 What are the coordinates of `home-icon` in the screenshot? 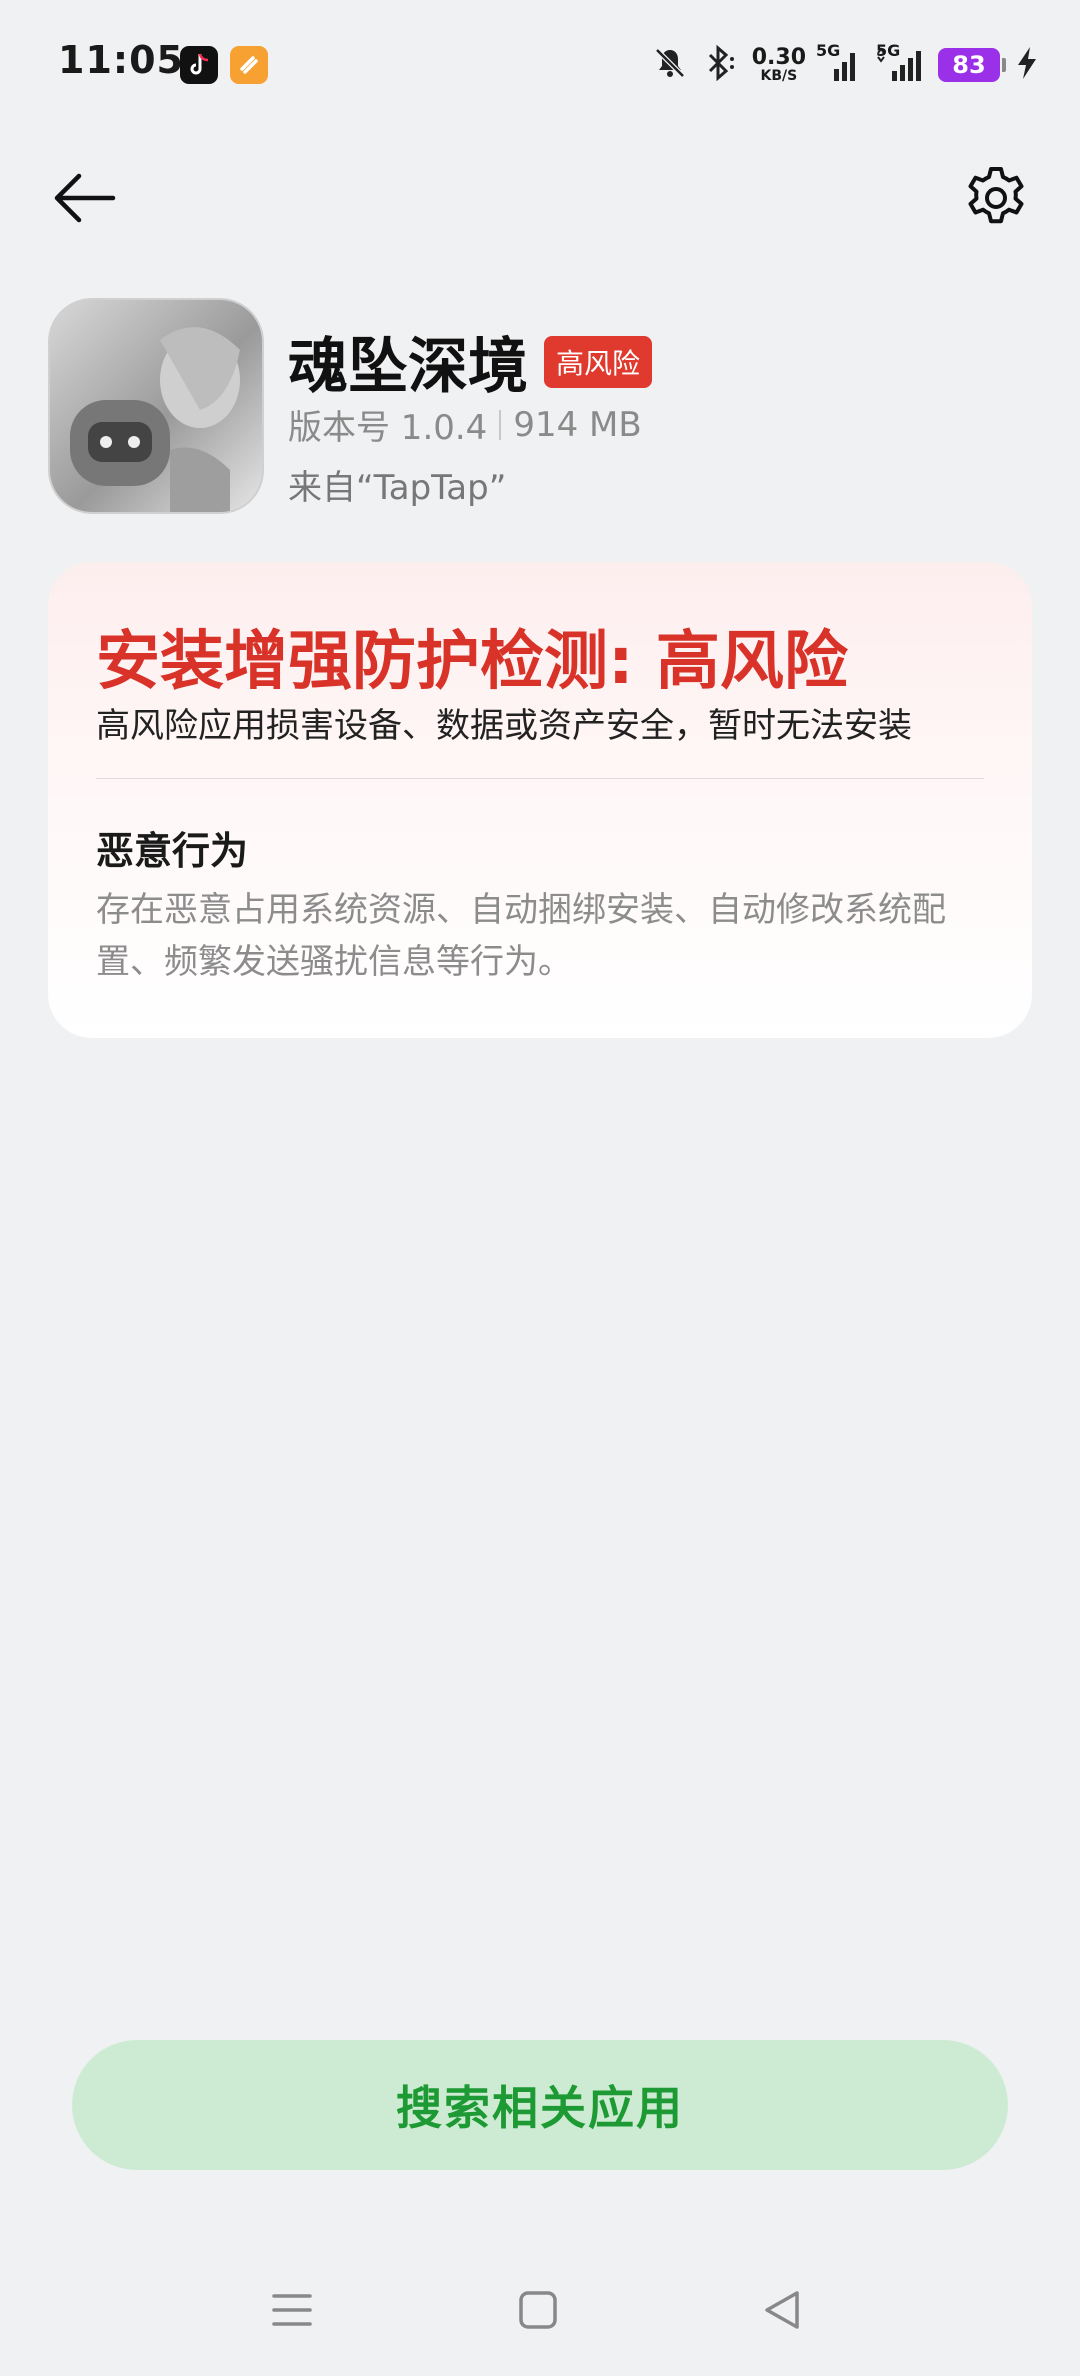 It's located at (538, 2310).